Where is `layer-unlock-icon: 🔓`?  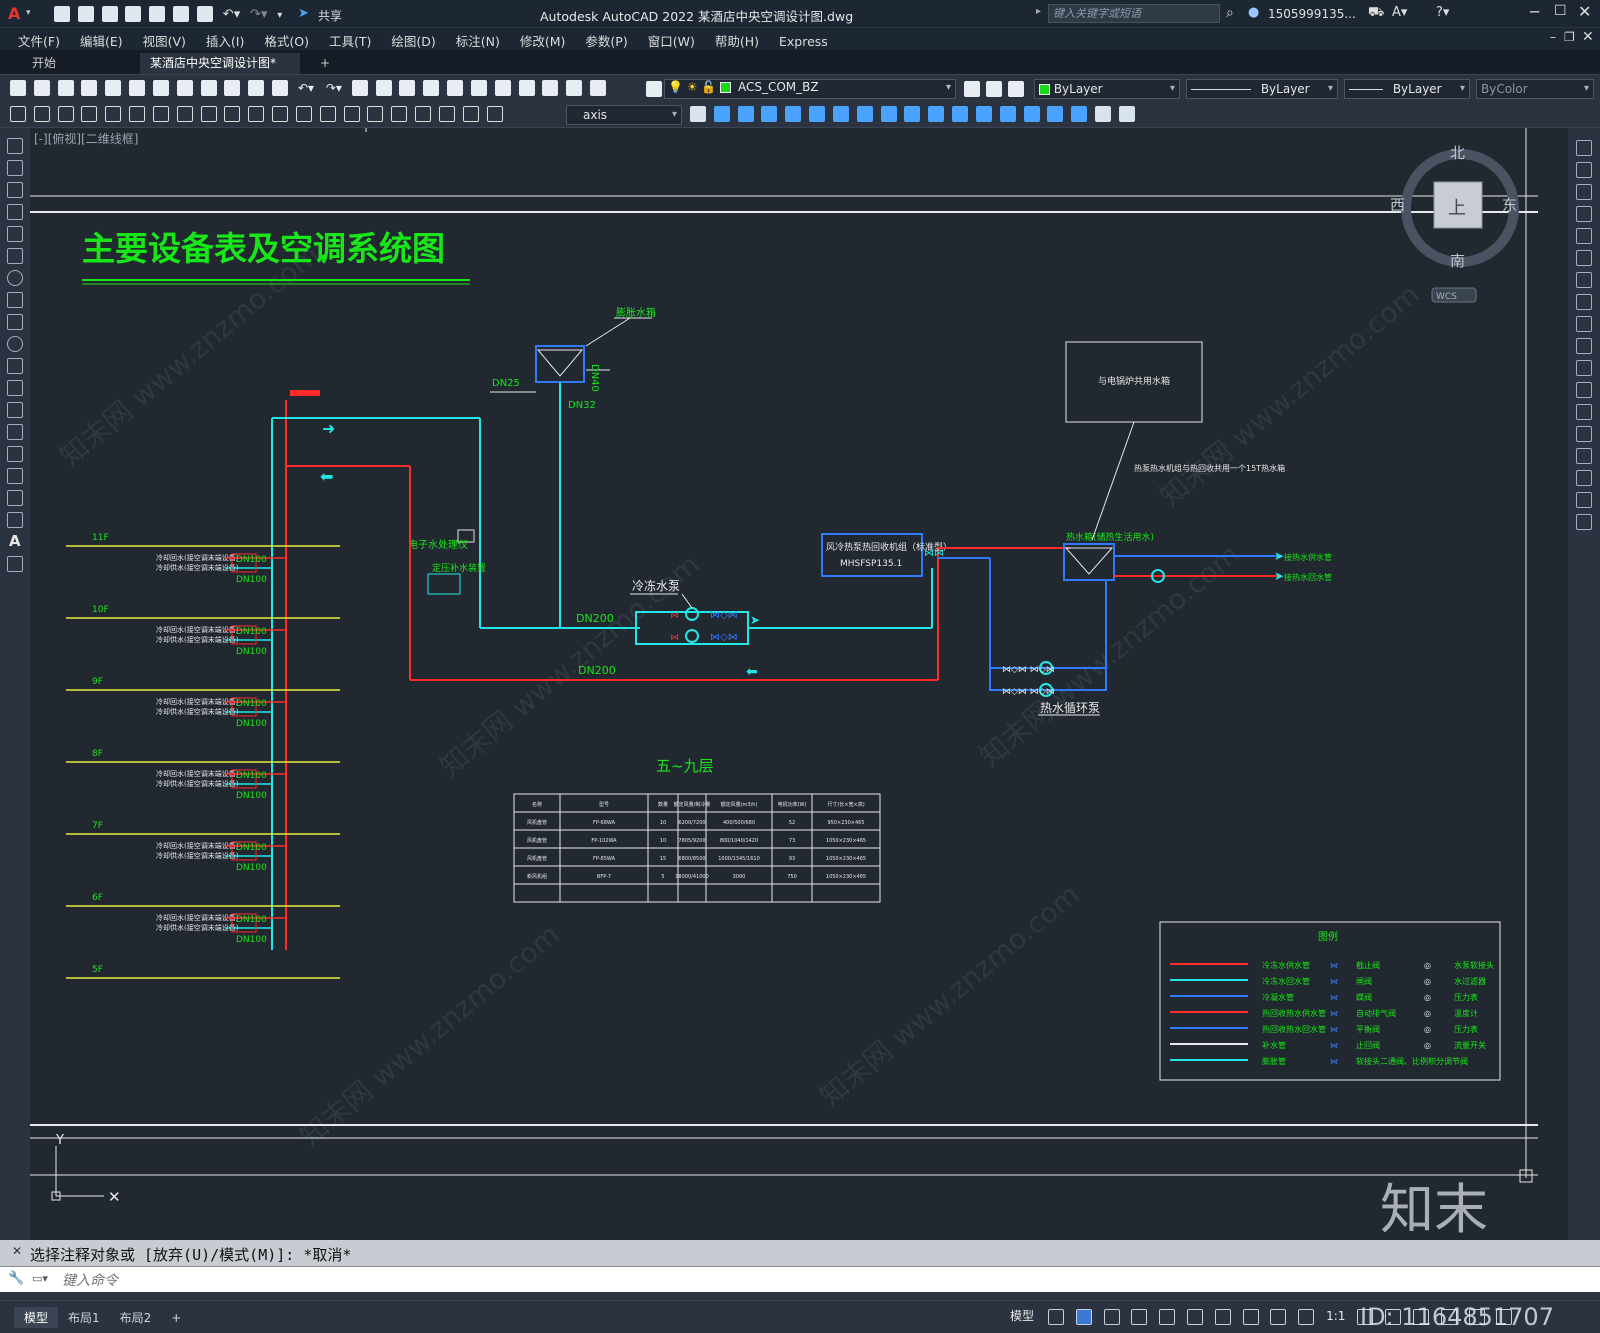
layer-unlock-icon: 🔓 is located at coordinates (708, 87).